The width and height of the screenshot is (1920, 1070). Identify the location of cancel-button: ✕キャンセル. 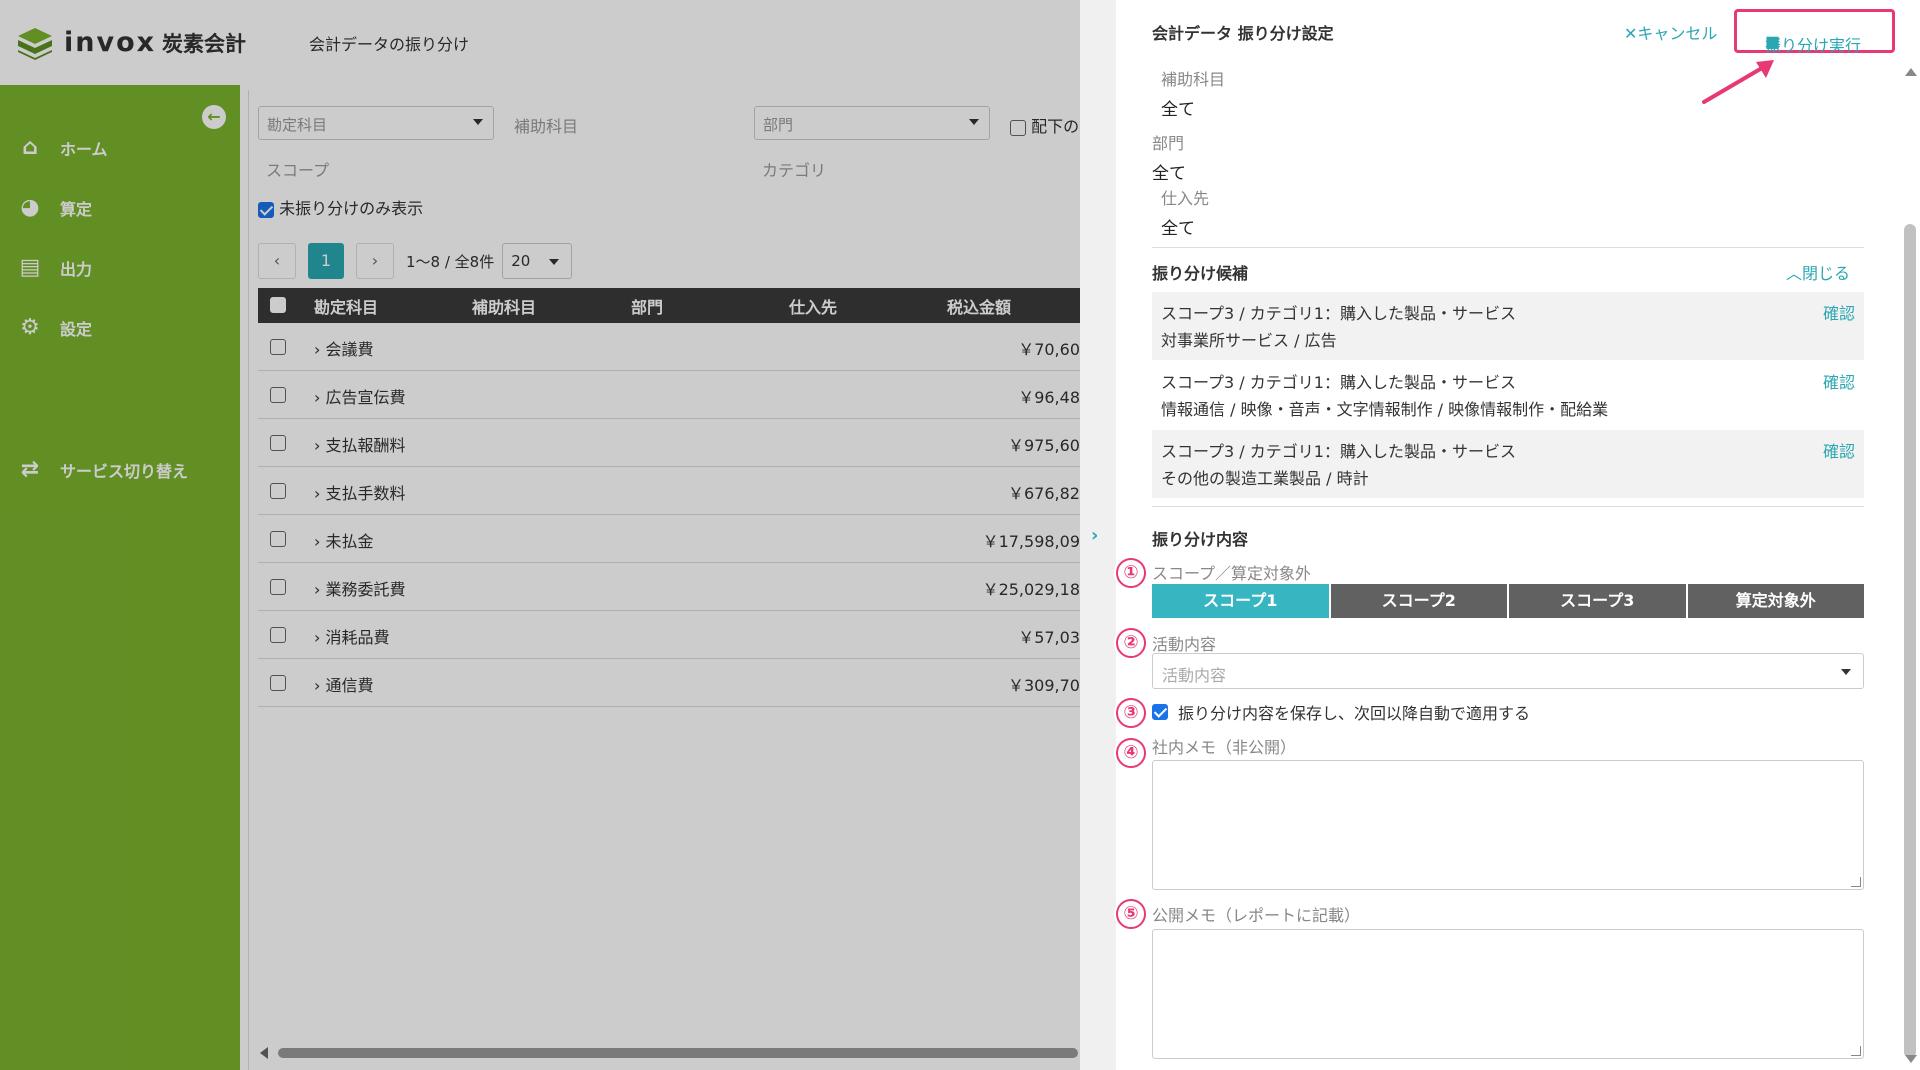
(1670, 32).